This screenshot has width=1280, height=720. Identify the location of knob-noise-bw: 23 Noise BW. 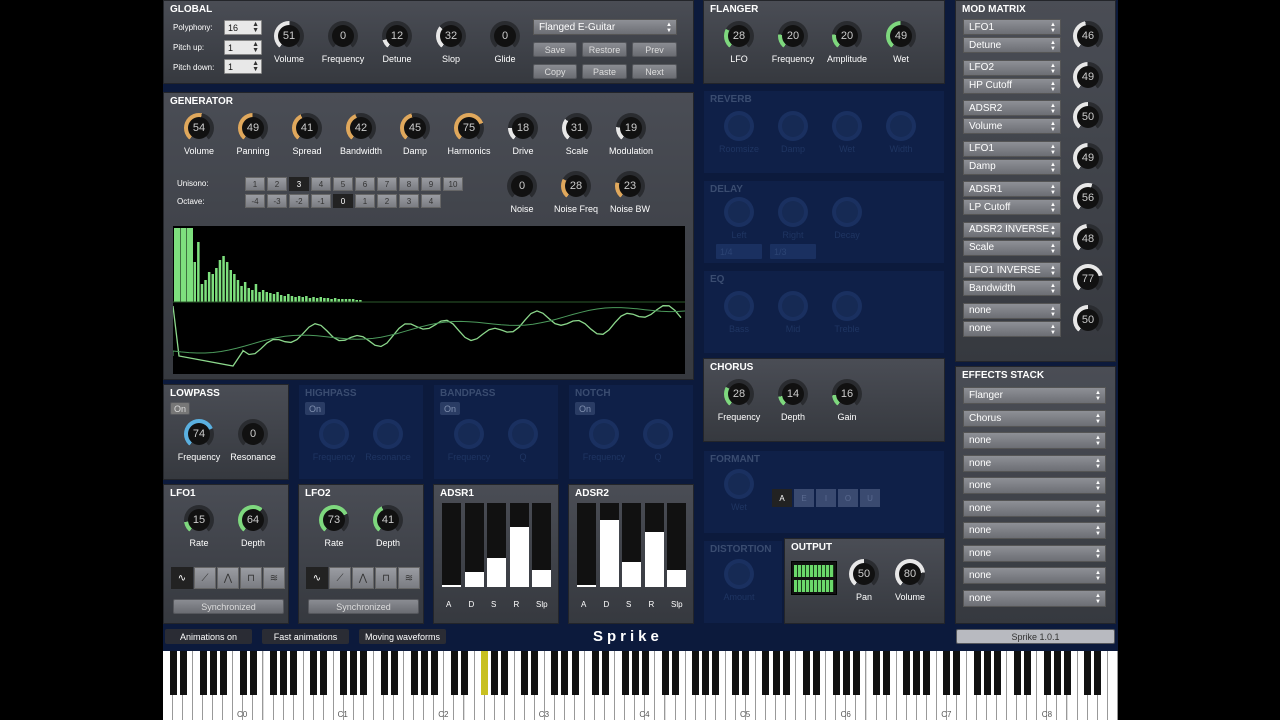
(630, 192).